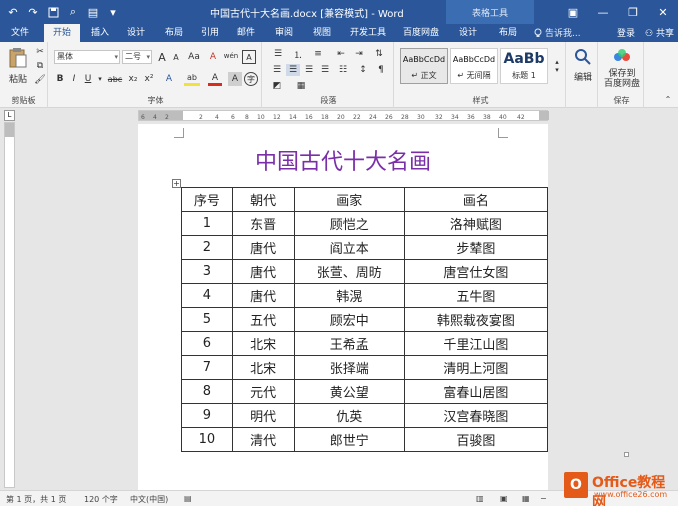 The image size is (678, 506). I want to click on cell-painter: 张萱、周昉, so click(349, 271).